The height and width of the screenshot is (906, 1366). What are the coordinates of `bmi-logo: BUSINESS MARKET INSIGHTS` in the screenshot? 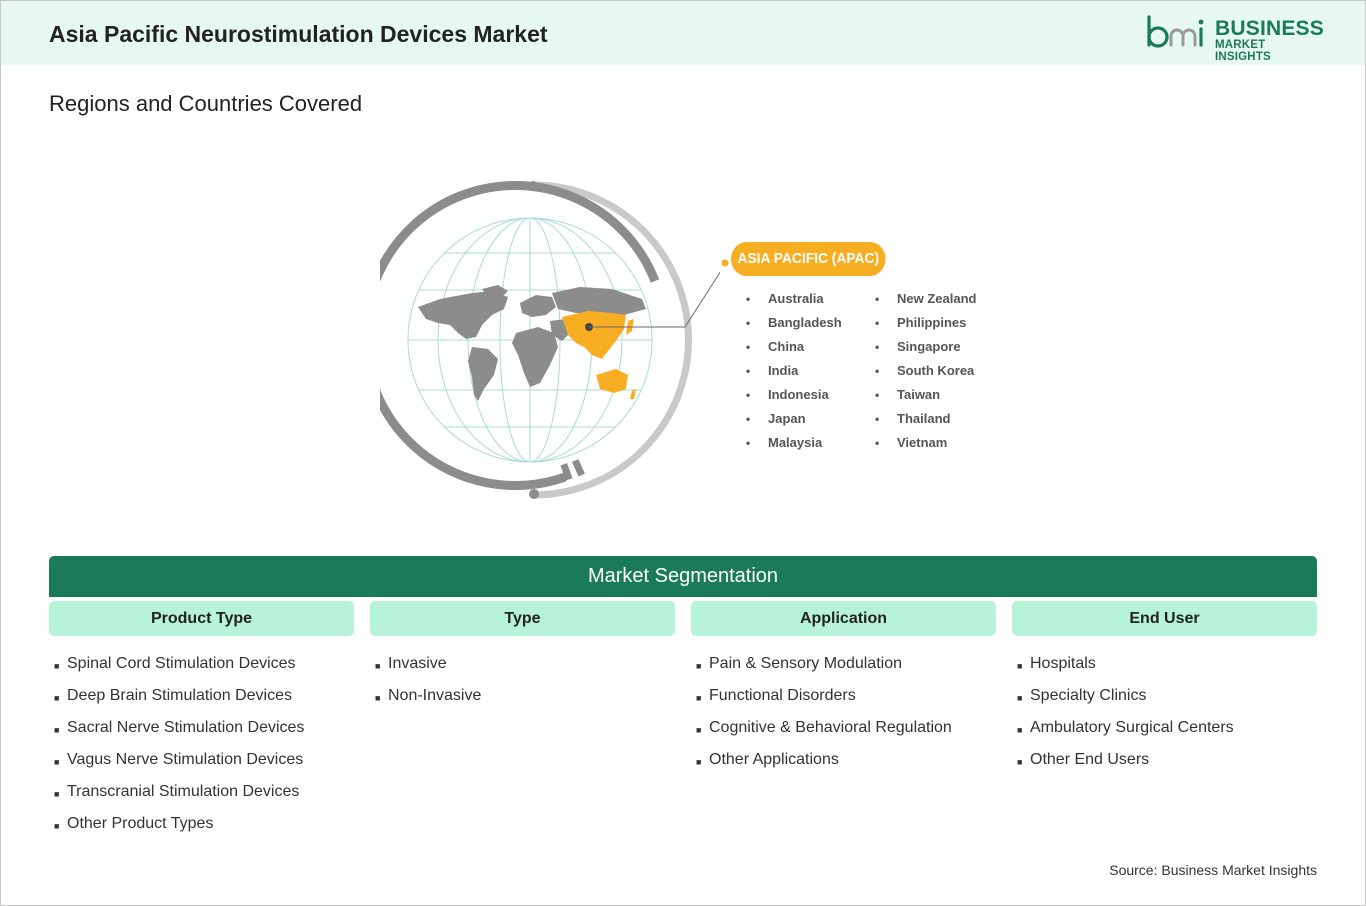 It's located at (1234, 39).